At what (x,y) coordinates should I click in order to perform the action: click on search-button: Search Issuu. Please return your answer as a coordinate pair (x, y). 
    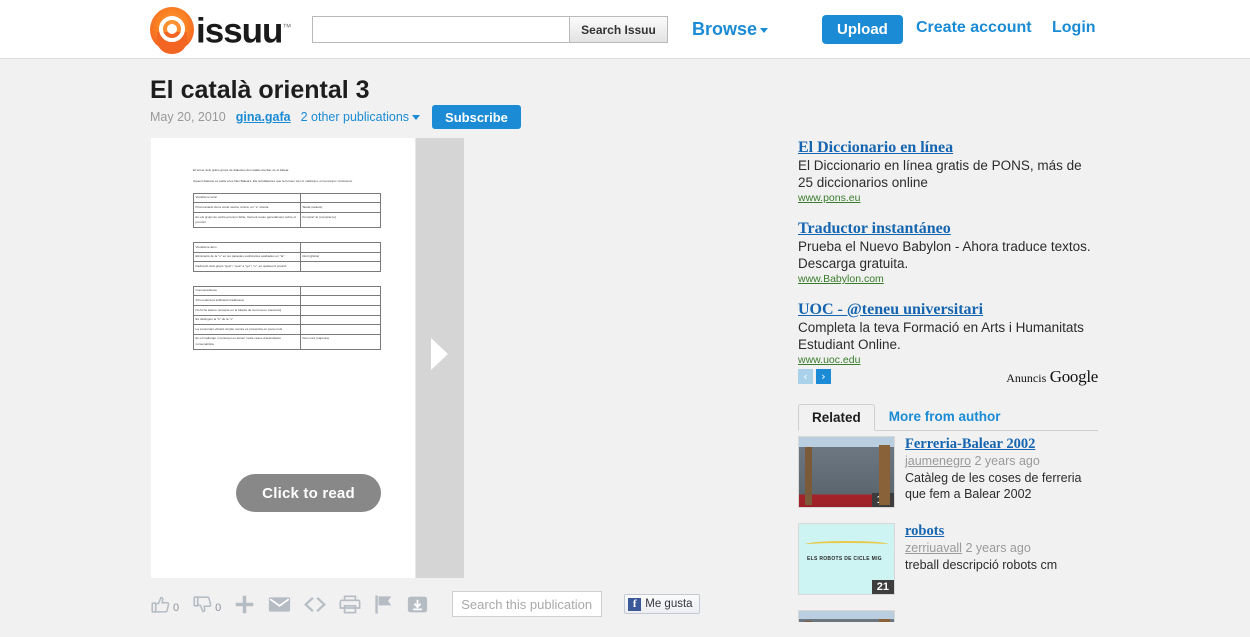
    Looking at the image, I should click on (618, 29).